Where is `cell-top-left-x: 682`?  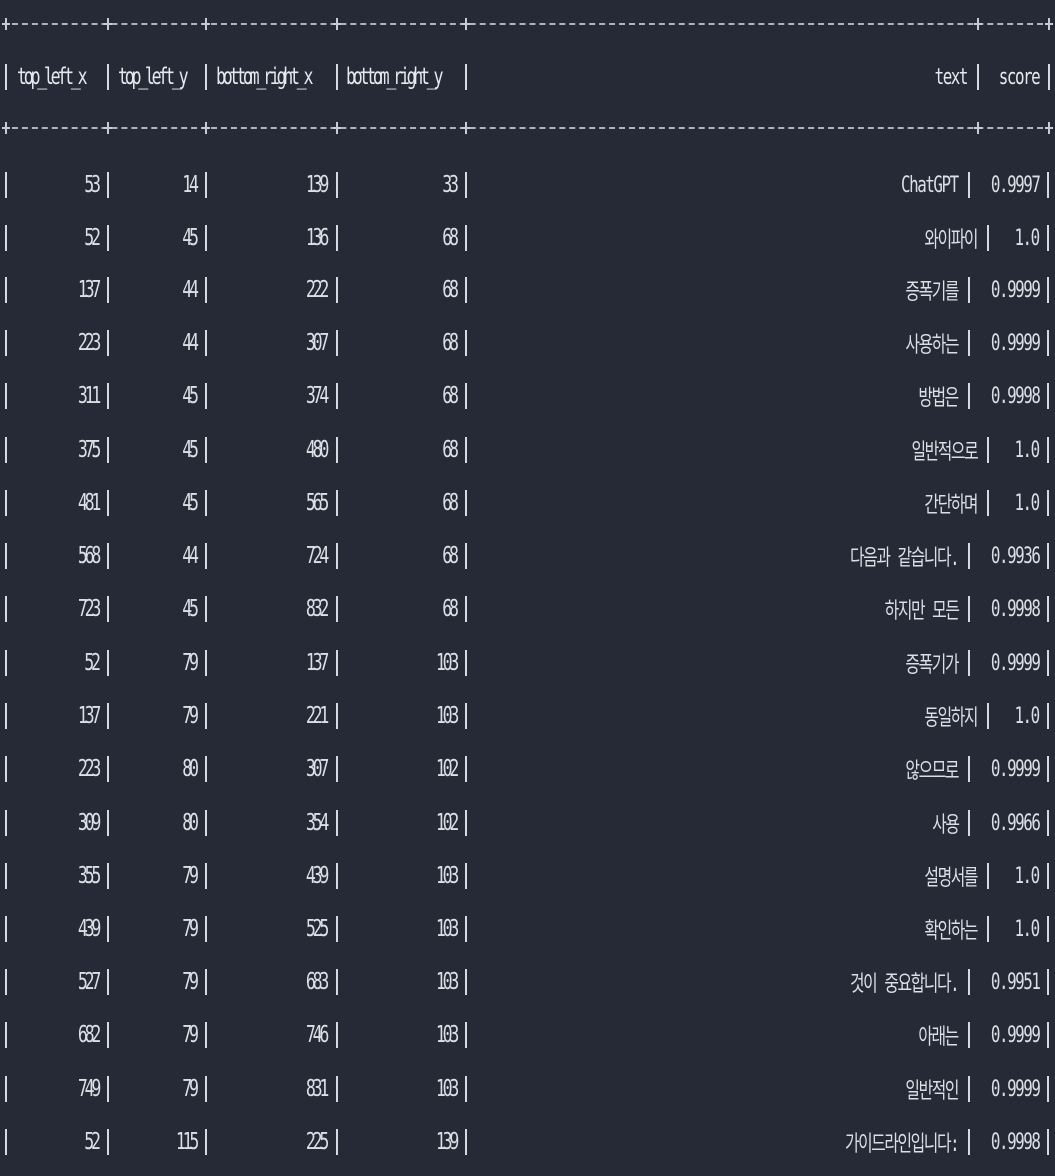
cell-top-left-x: 682 is located at coordinates (89, 1035).